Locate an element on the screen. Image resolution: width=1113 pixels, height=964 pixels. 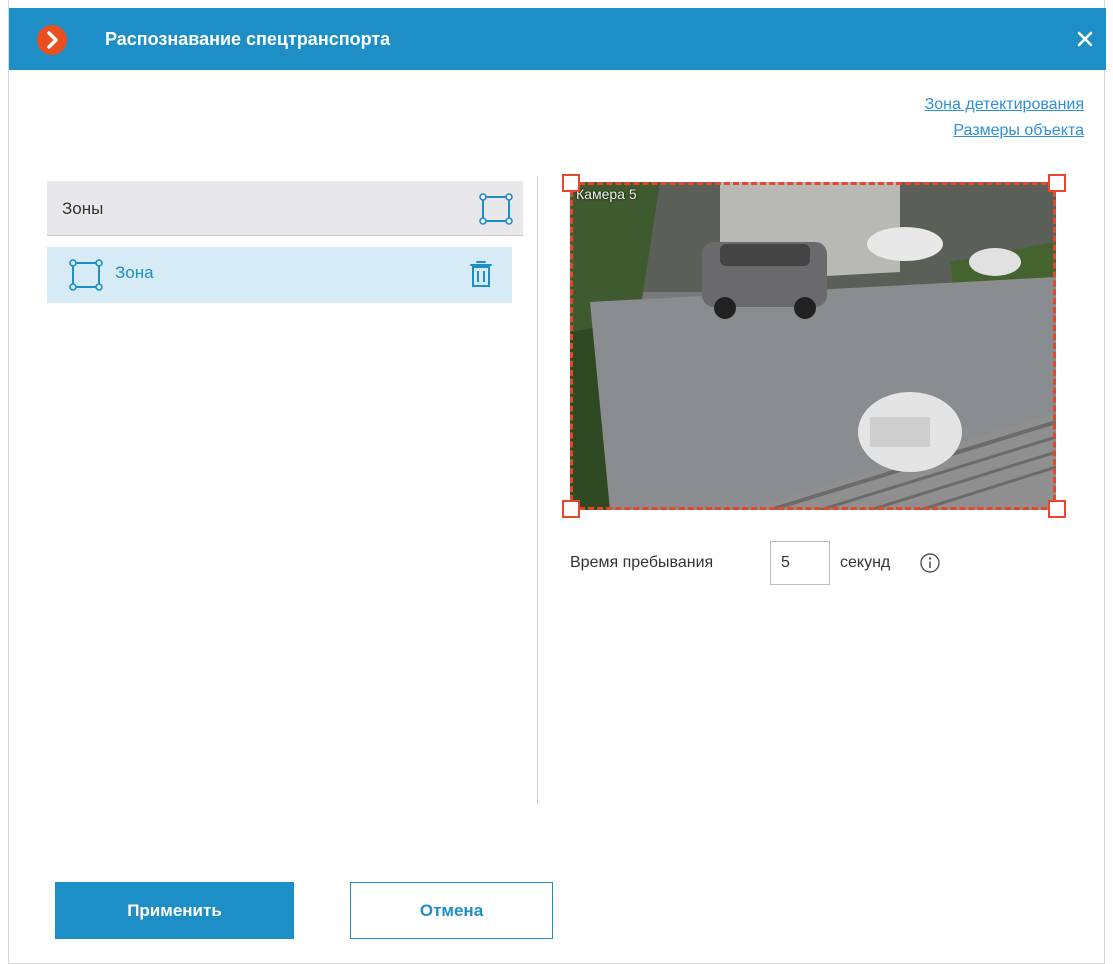
zone-list-item: Зона is located at coordinates (279, 275).